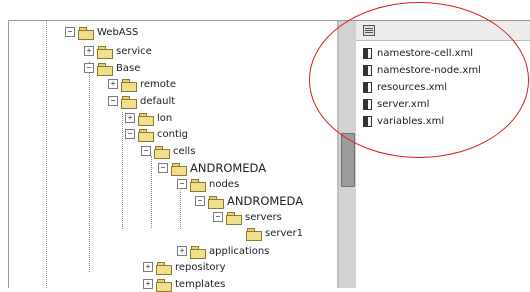  I want to click on tree-item-andromeda-node: − ANDROMEDA, so click(249, 201).